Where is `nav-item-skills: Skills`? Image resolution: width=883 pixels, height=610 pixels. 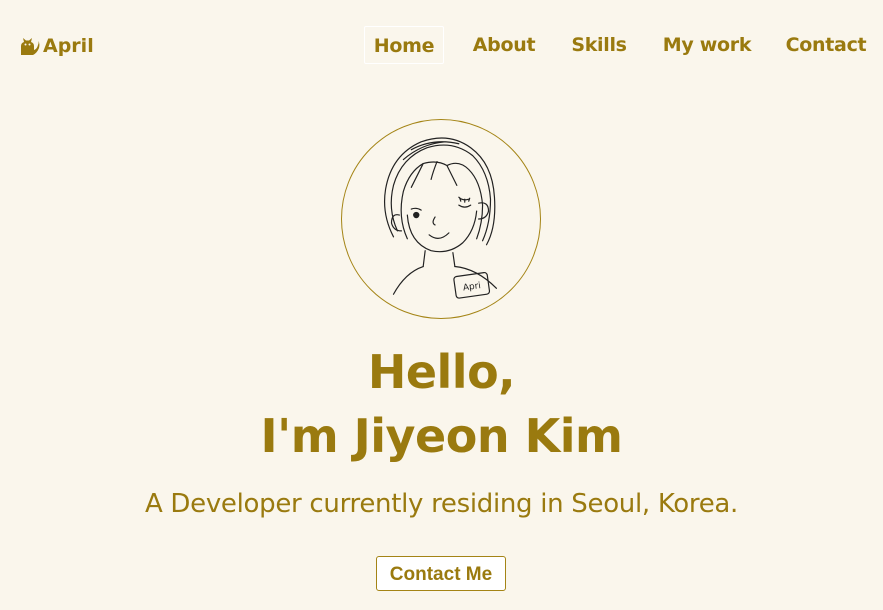
nav-item-skills: Skills is located at coordinates (599, 45).